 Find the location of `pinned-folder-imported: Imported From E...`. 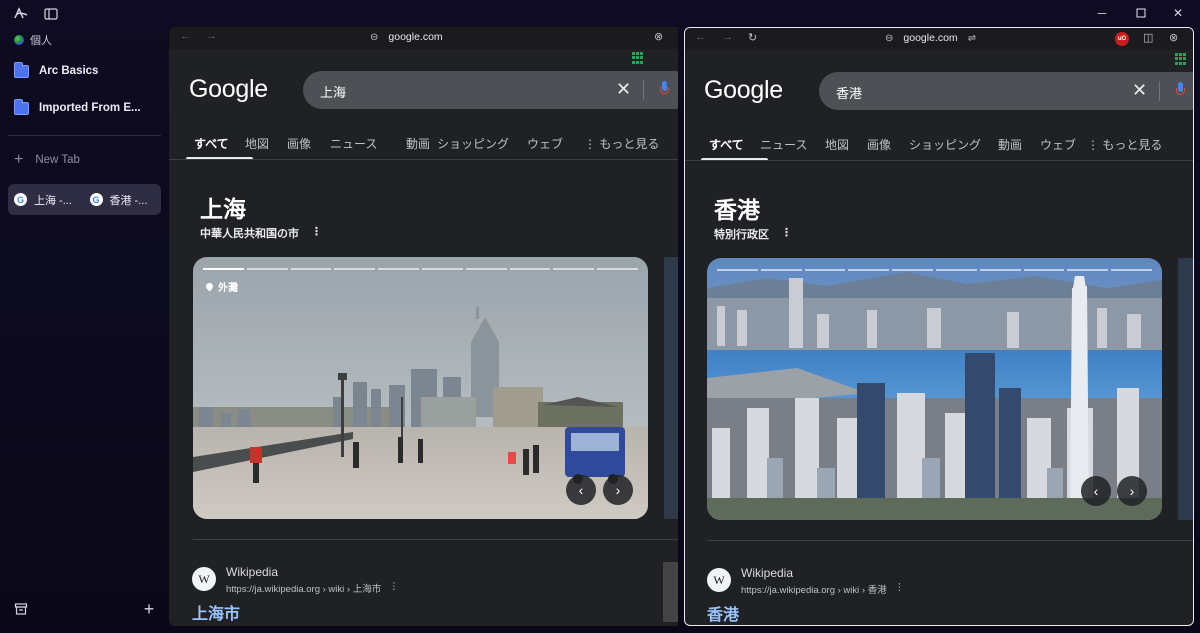

pinned-folder-imported: Imported From E... is located at coordinates (84, 108).